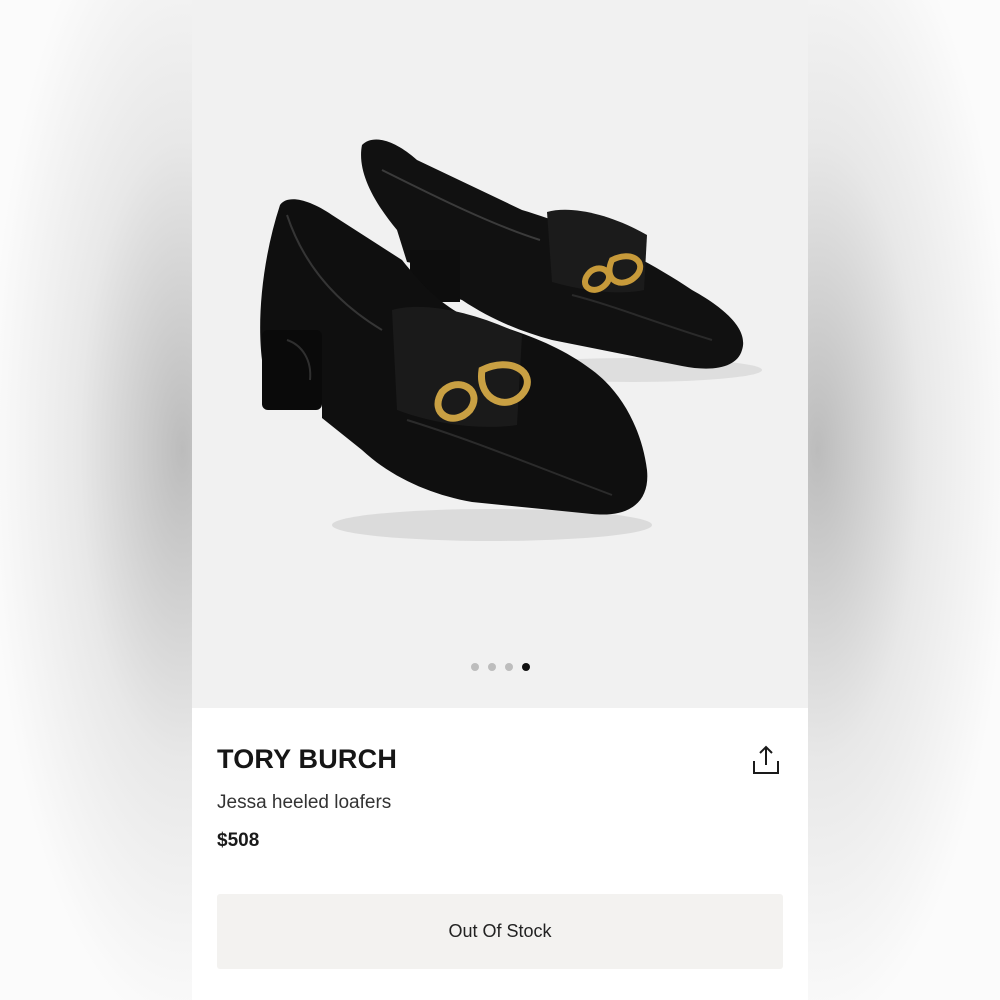 This screenshot has width=1000, height=1000. I want to click on pager-dot-active, so click(525, 667).